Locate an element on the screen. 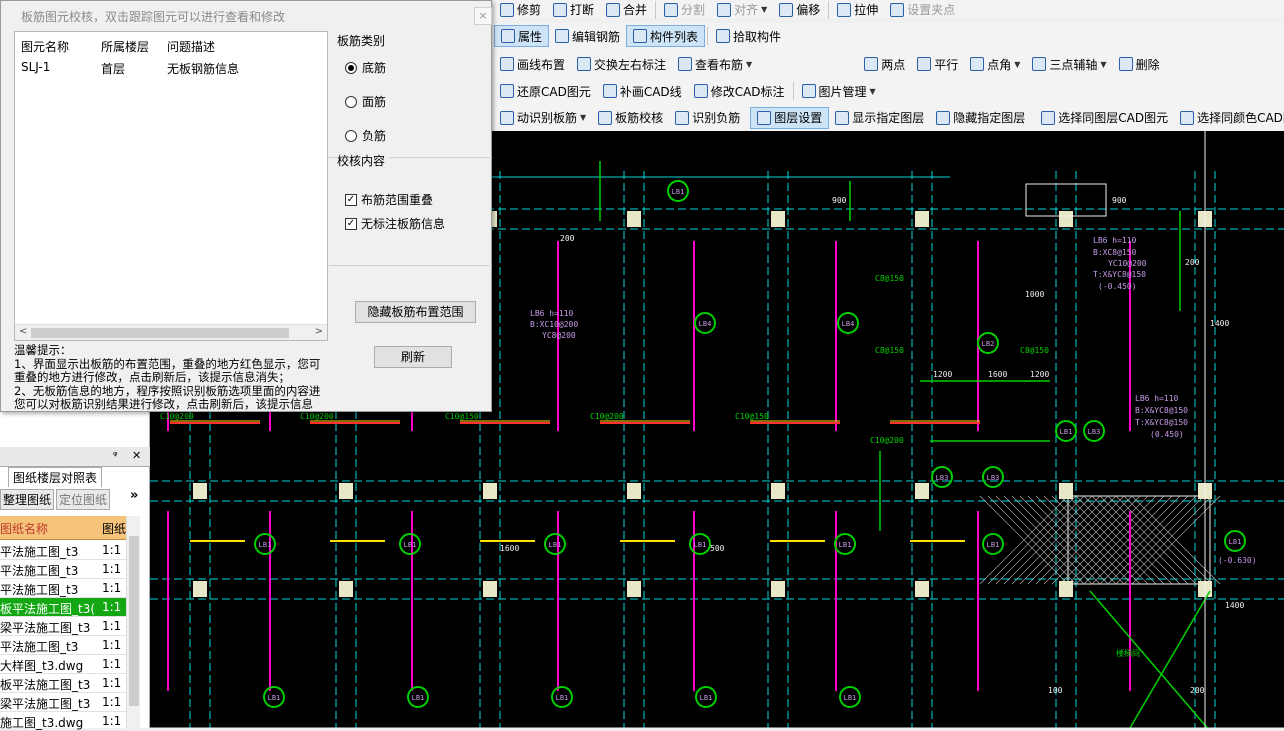 The image size is (1284, 731). toolbar-label: 编辑钢筋 is located at coordinates (596, 36).